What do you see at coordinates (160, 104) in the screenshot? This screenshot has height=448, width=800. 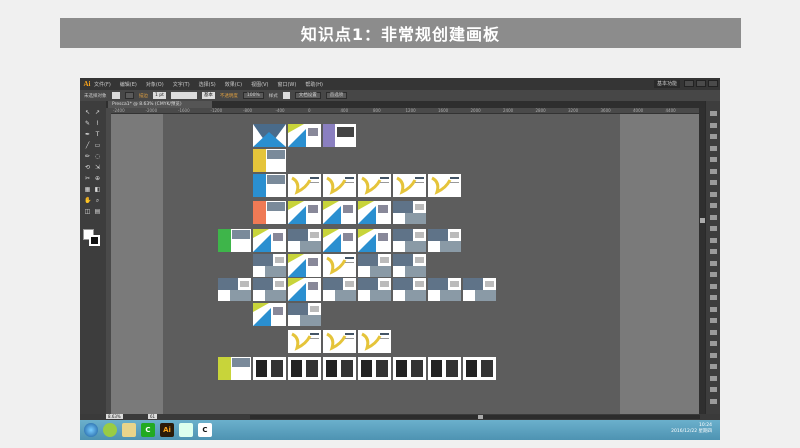 I see `document-tab: Presca1* @ 8.63% (CMYK/预览)` at bounding box center [160, 104].